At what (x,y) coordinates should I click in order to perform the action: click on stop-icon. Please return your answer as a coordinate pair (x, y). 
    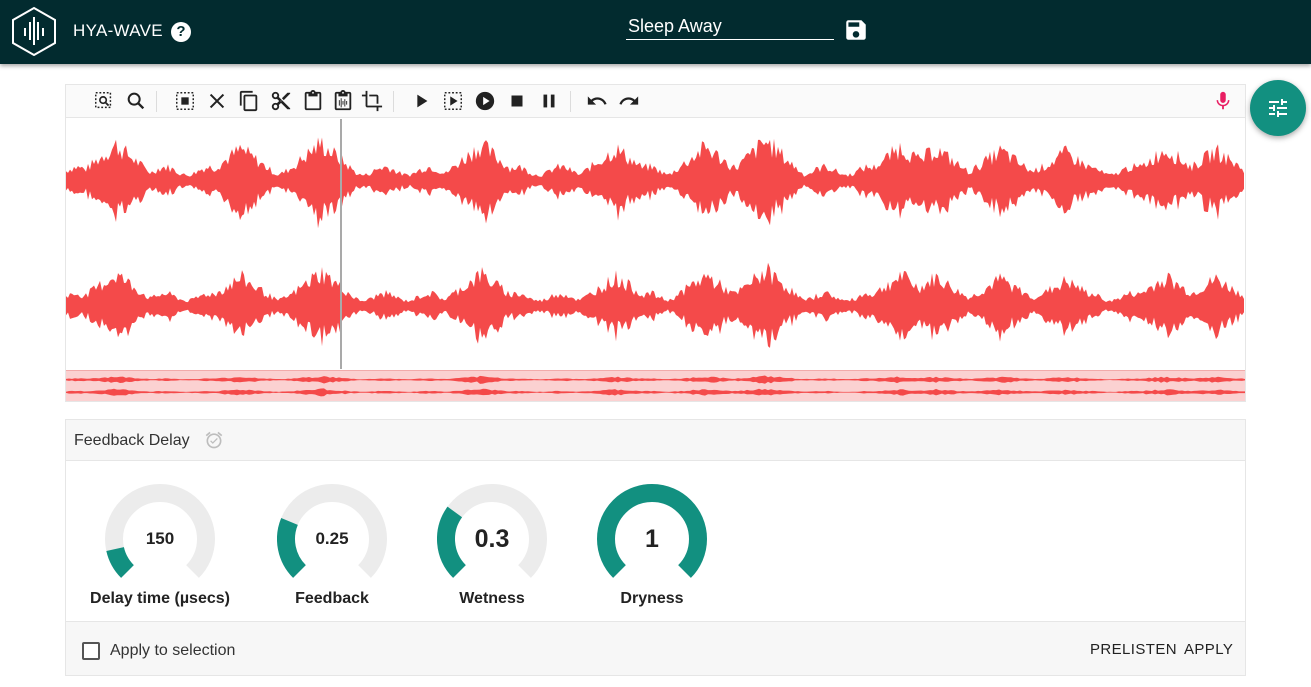
    Looking at the image, I should click on (517, 101).